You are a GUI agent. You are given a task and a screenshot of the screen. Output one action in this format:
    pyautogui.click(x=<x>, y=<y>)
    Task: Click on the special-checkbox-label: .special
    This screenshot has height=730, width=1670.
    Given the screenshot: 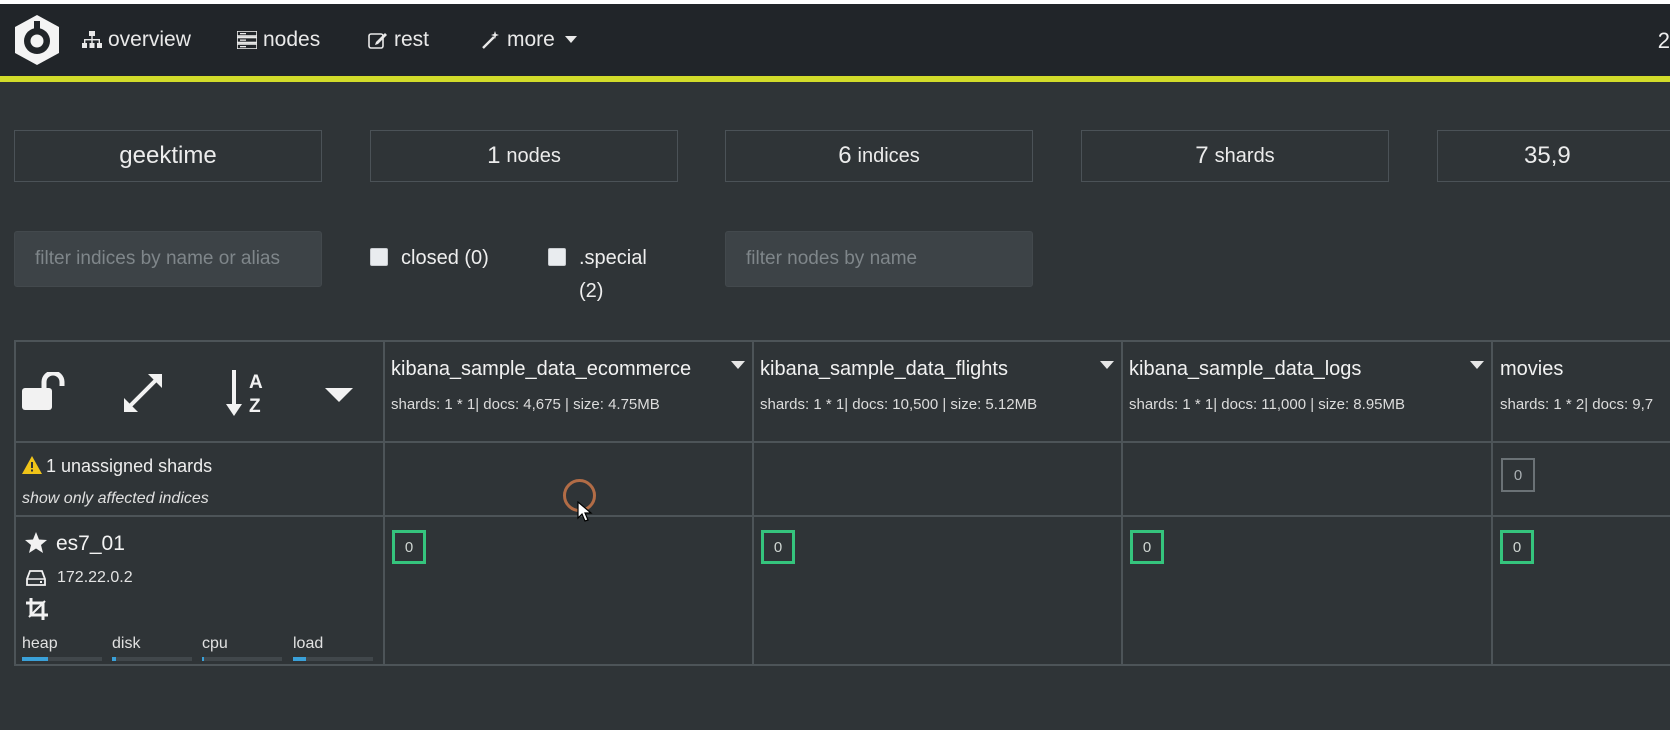 What is the action you would take?
    pyautogui.click(x=613, y=258)
    